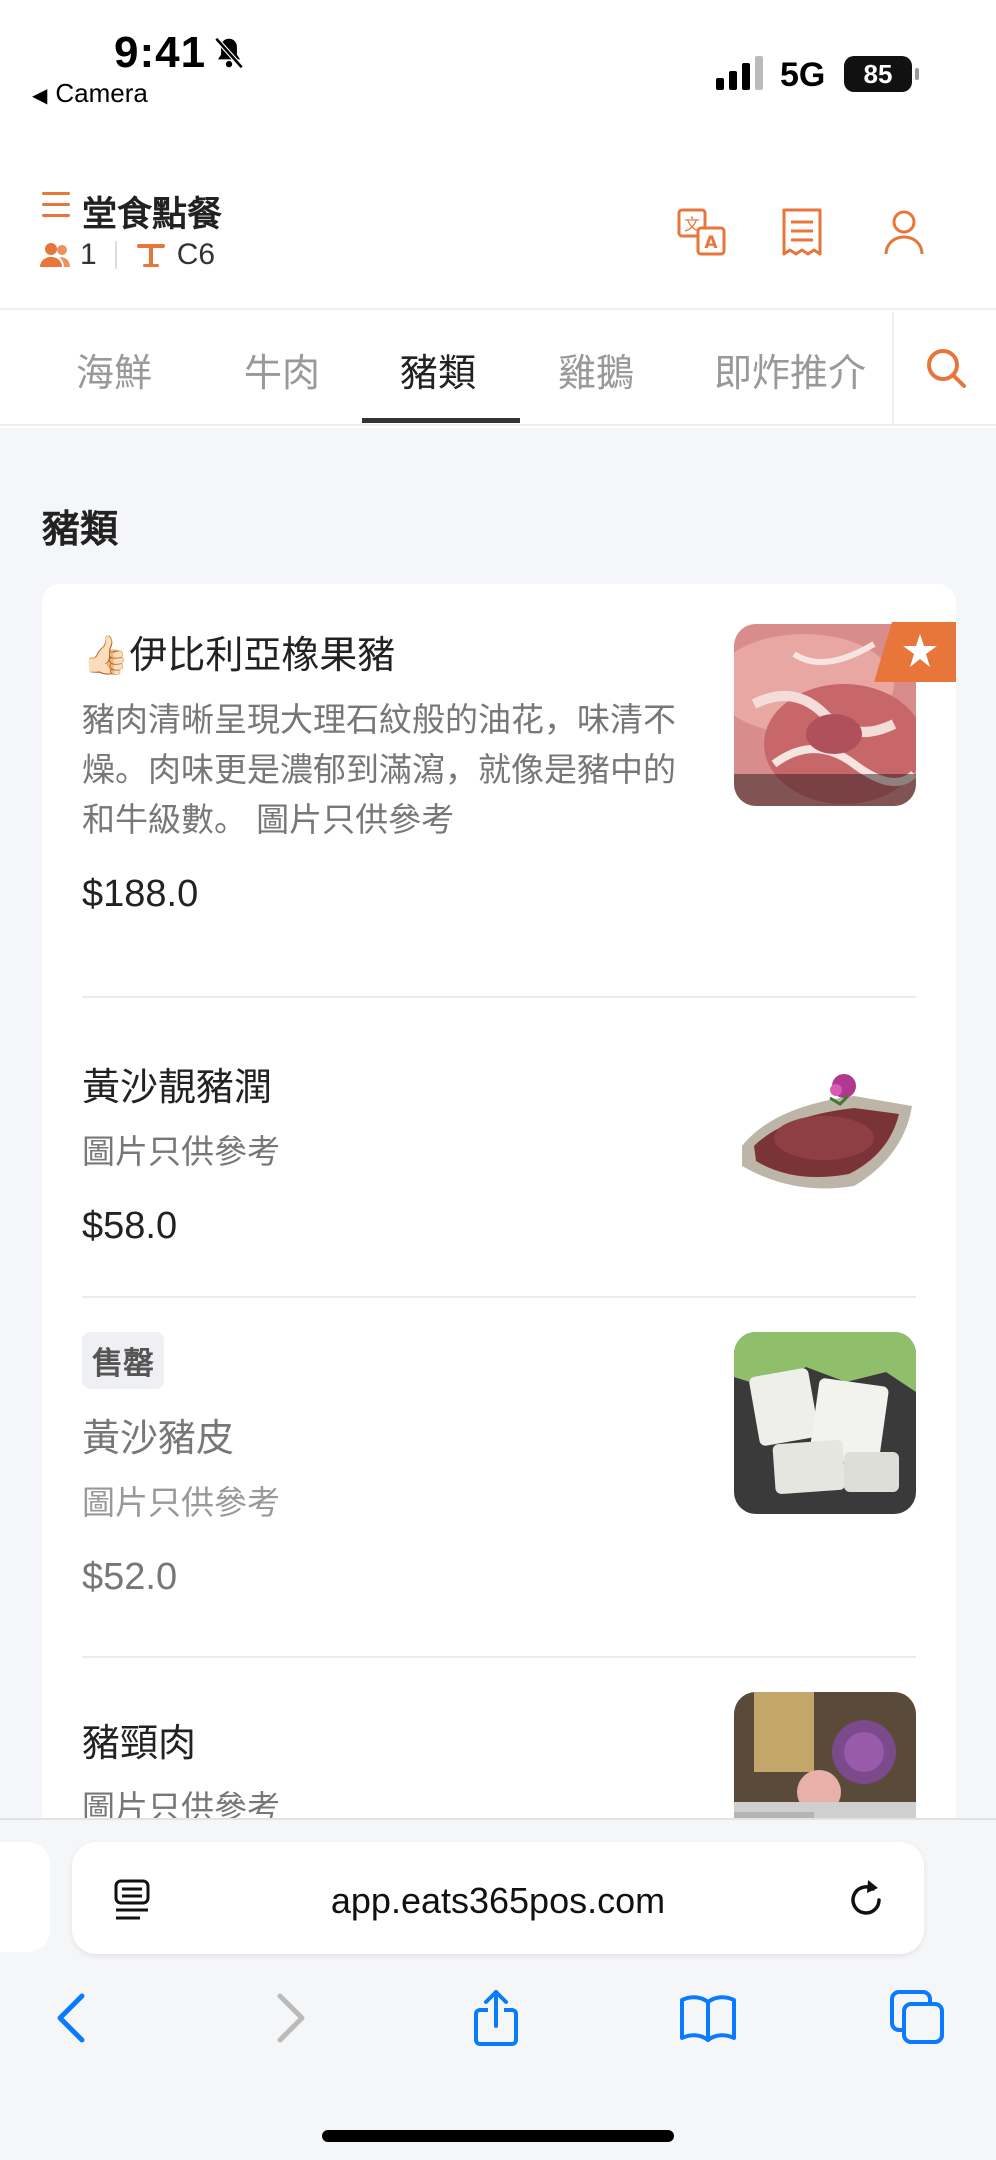 Image resolution: width=996 pixels, height=2160 pixels. Describe the element at coordinates (196, 254) in the screenshot. I see `table-number: C6` at that location.